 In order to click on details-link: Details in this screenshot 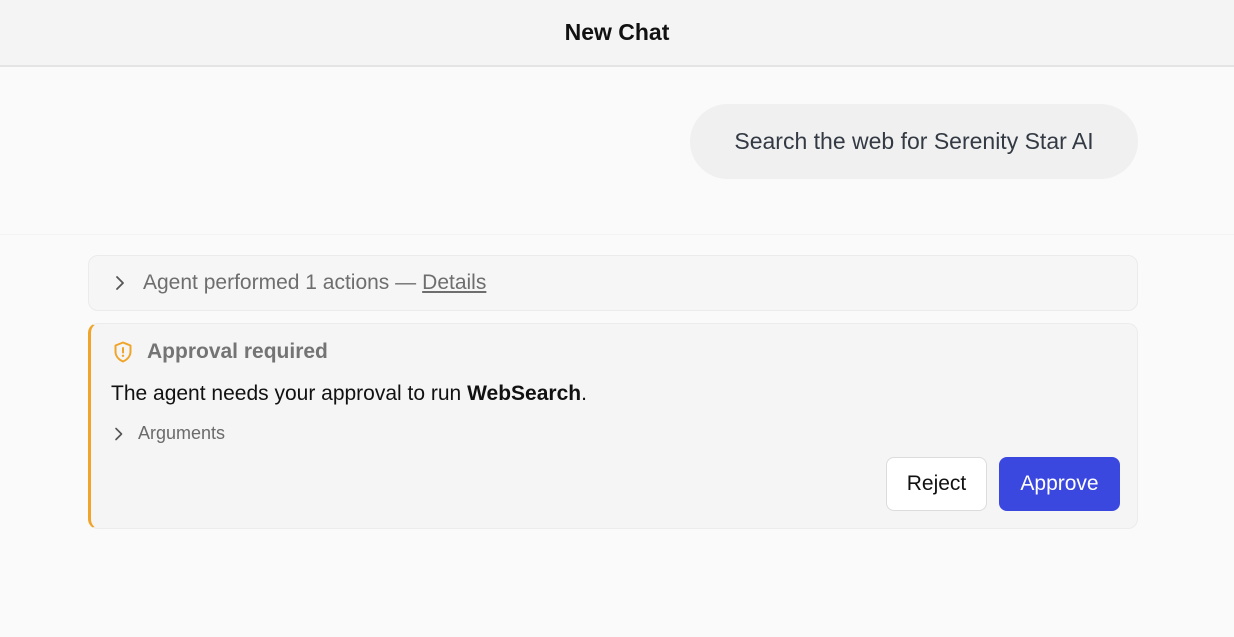, I will do `click(454, 283)`.